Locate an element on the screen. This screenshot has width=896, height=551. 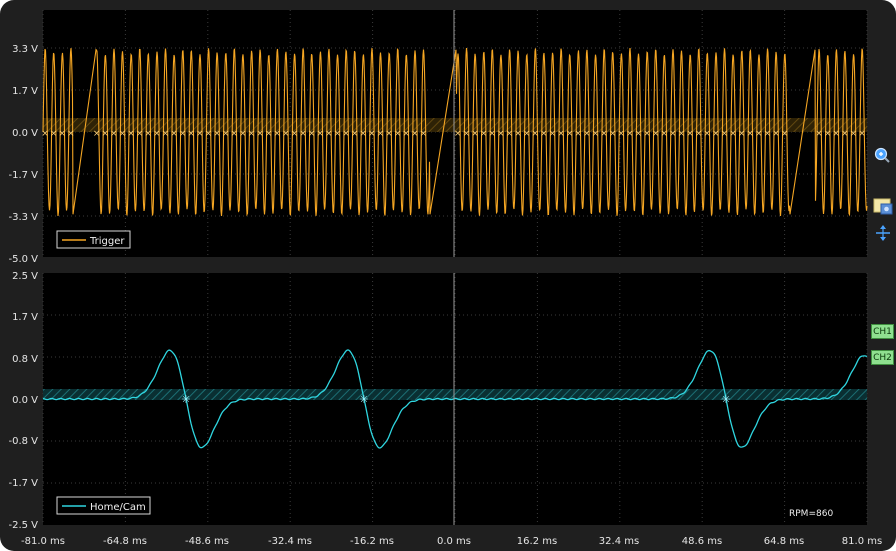
zoom-icon is located at coordinates (882, 155).